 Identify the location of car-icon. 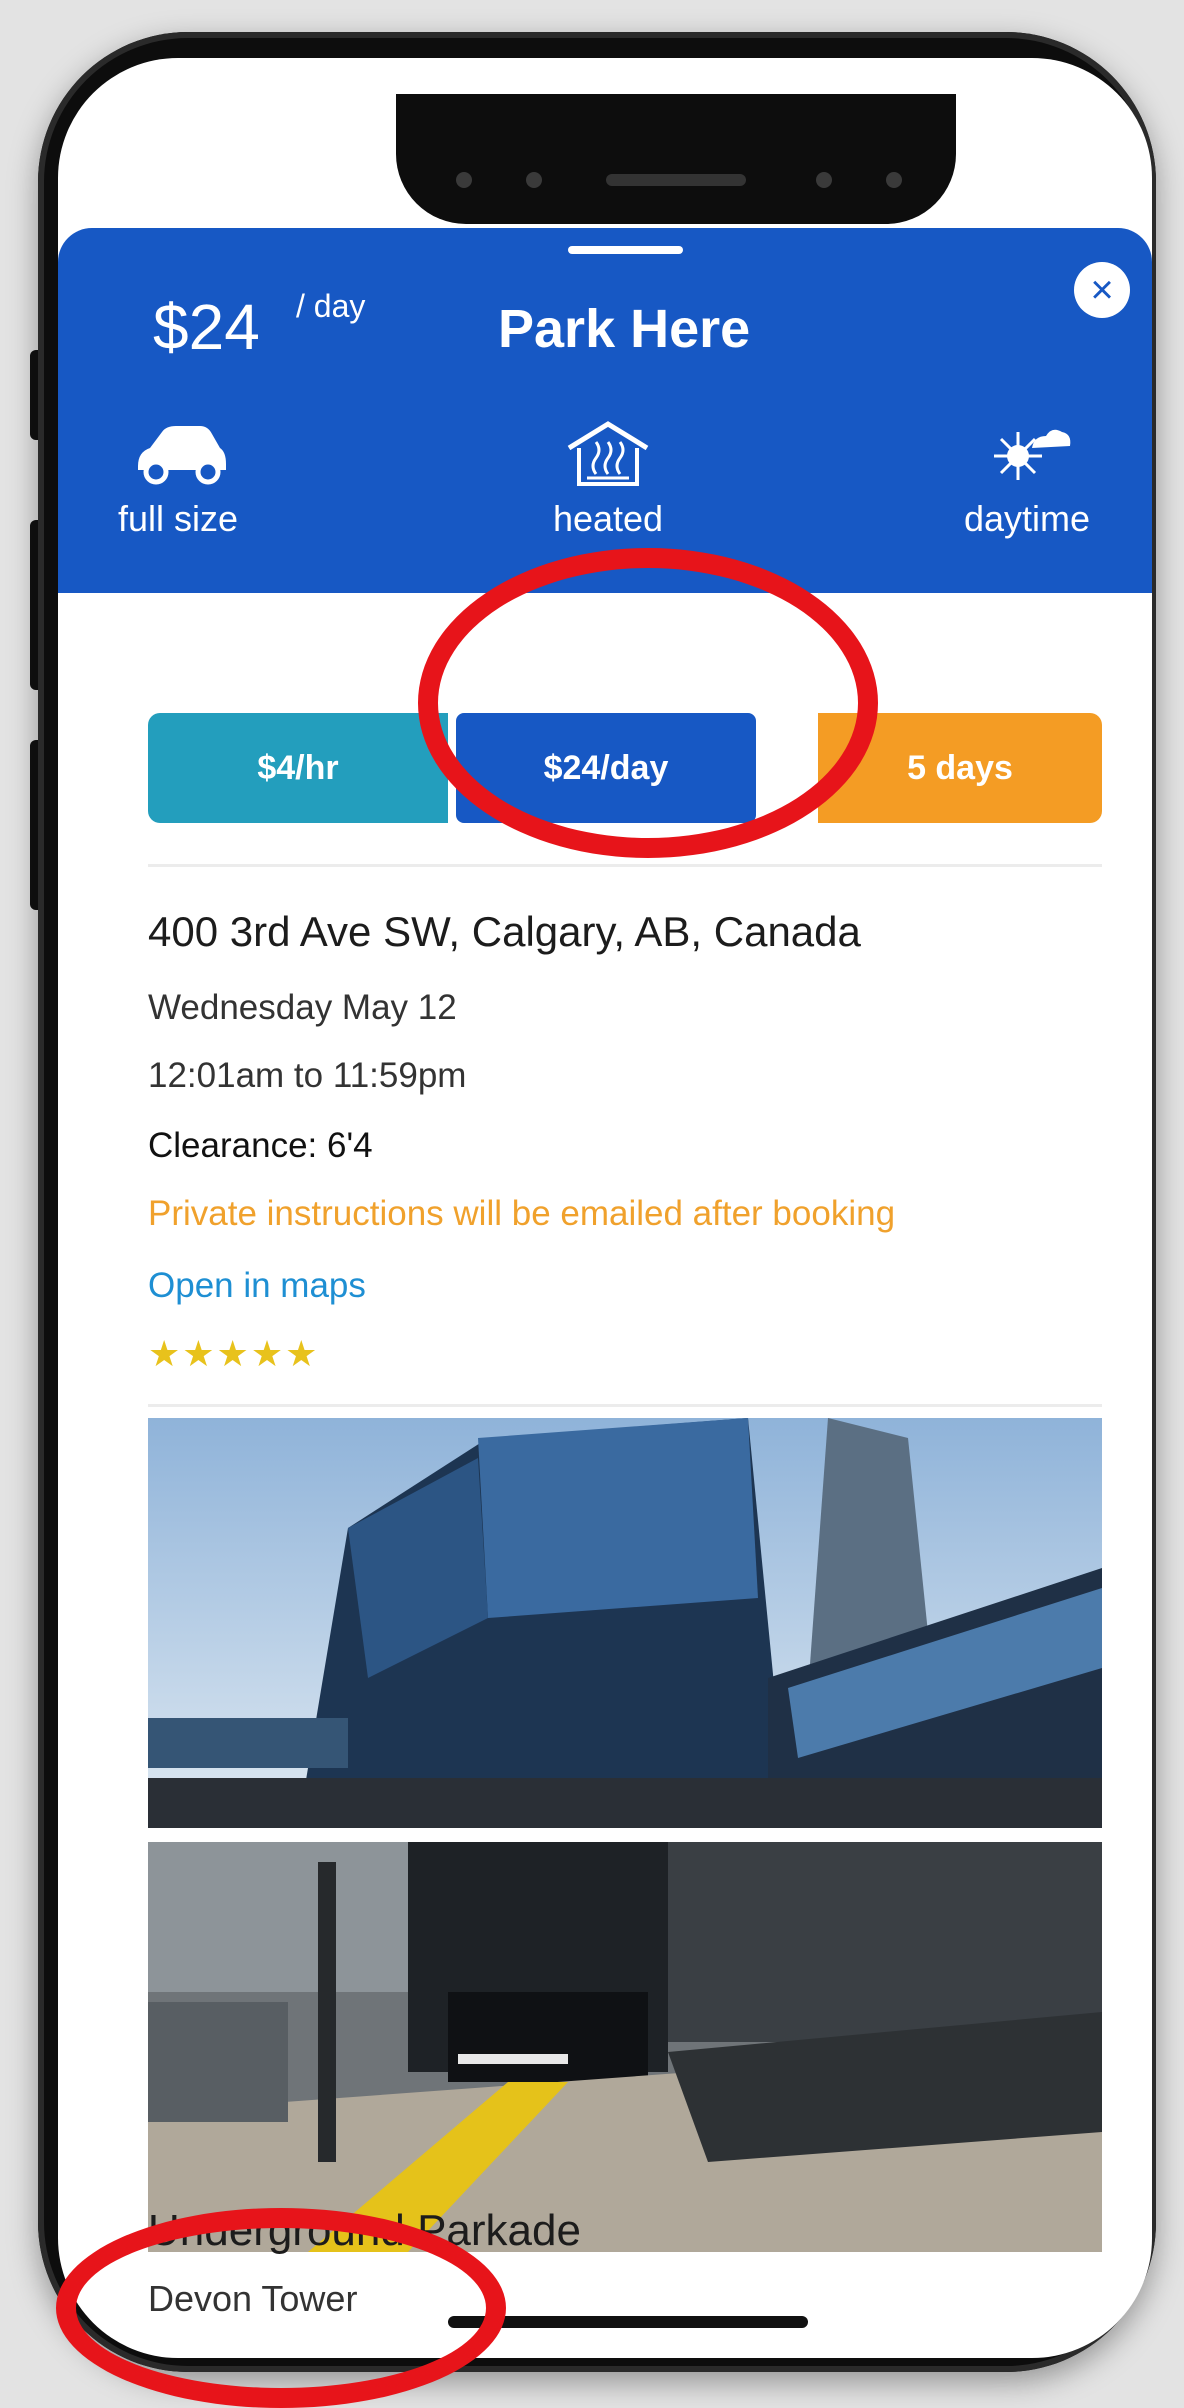
(178, 458).